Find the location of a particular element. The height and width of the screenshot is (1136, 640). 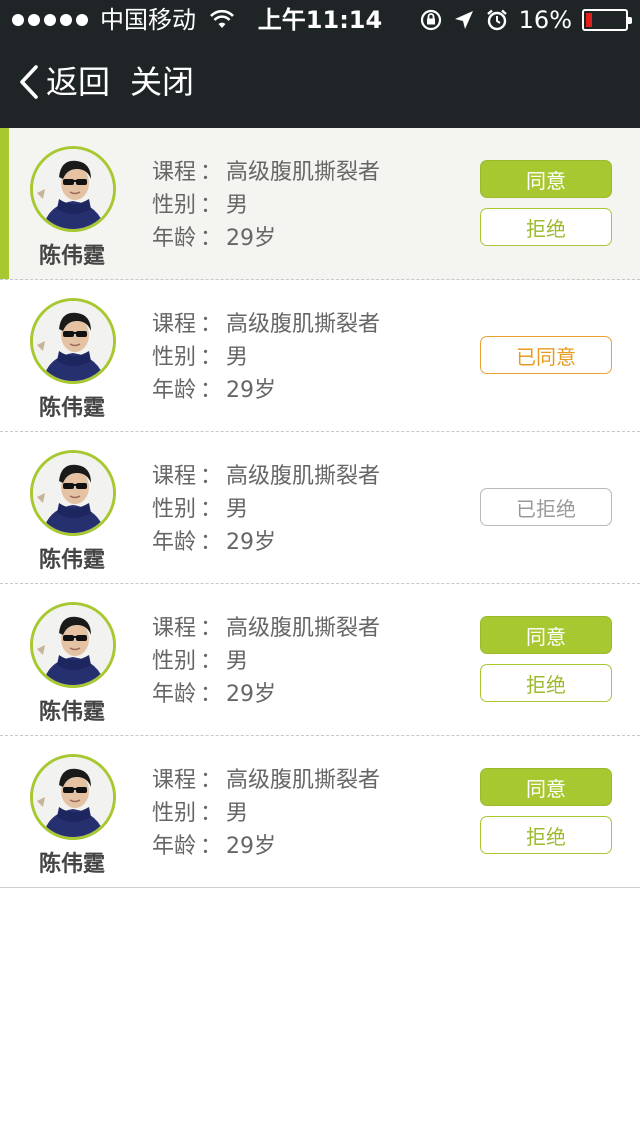

list-item: 陈伟霆 课程：高级腹肌撕裂者 性别：男年龄： 29岁 已拒绝 is located at coordinates (320, 508).